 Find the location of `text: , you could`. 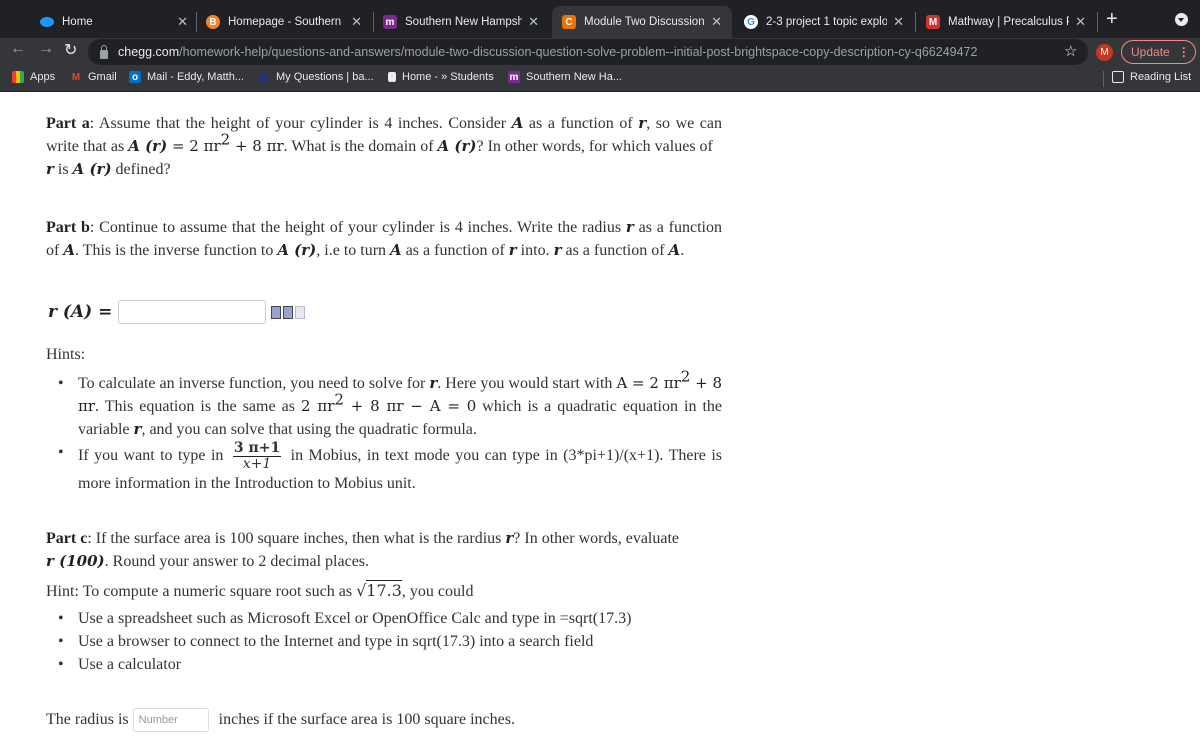

text: , you could is located at coordinates (437, 591).